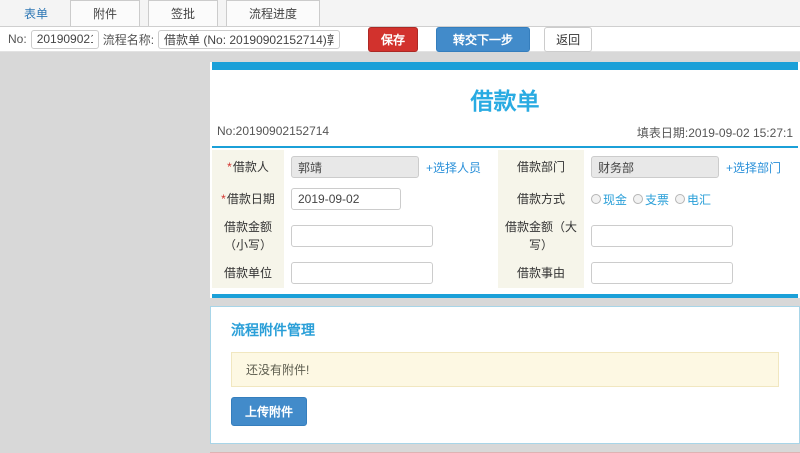 This screenshot has width=800, height=453. What do you see at coordinates (753, 167) in the screenshot?
I see `select-department-link: +选择部门` at bounding box center [753, 167].